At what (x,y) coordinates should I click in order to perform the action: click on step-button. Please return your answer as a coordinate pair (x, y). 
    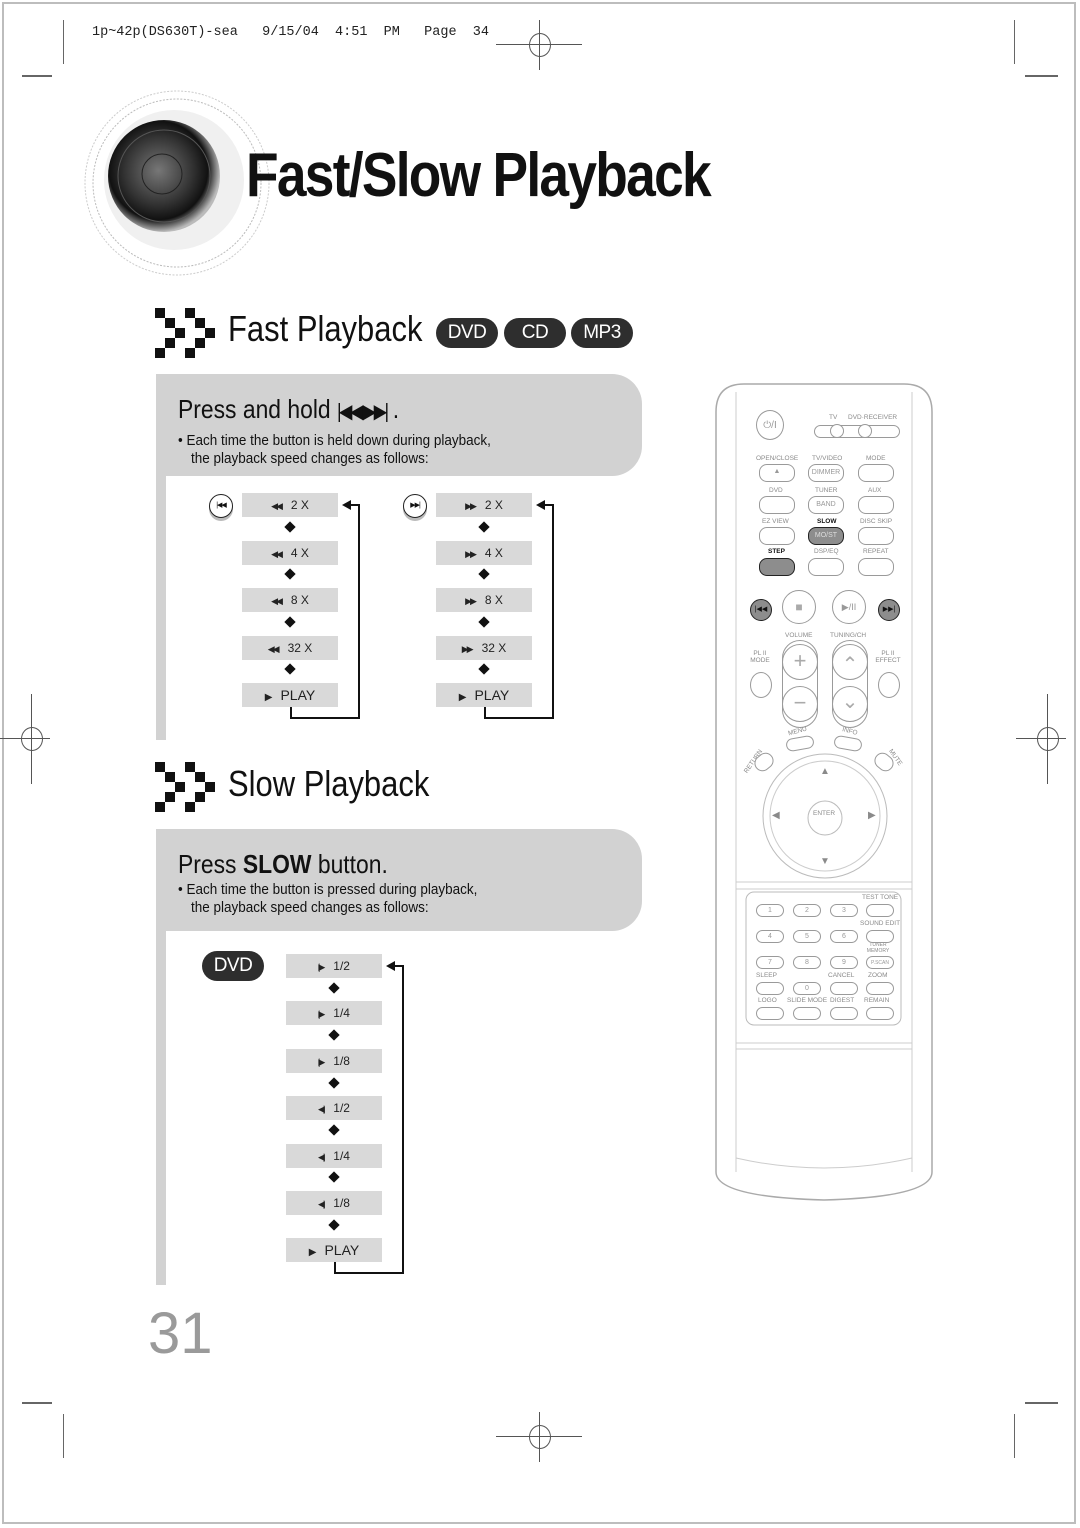
    Looking at the image, I should click on (777, 567).